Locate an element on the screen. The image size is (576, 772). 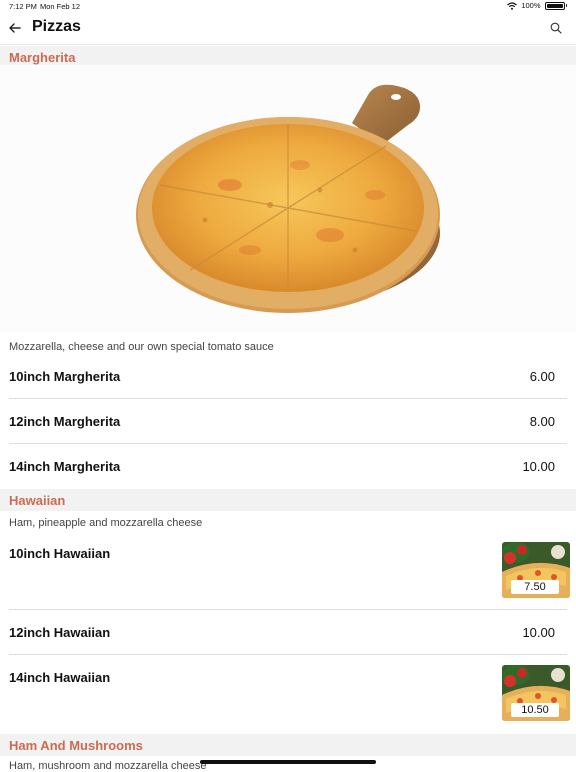
menu-item-price: 8.00 is located at coordinates (542, 421).